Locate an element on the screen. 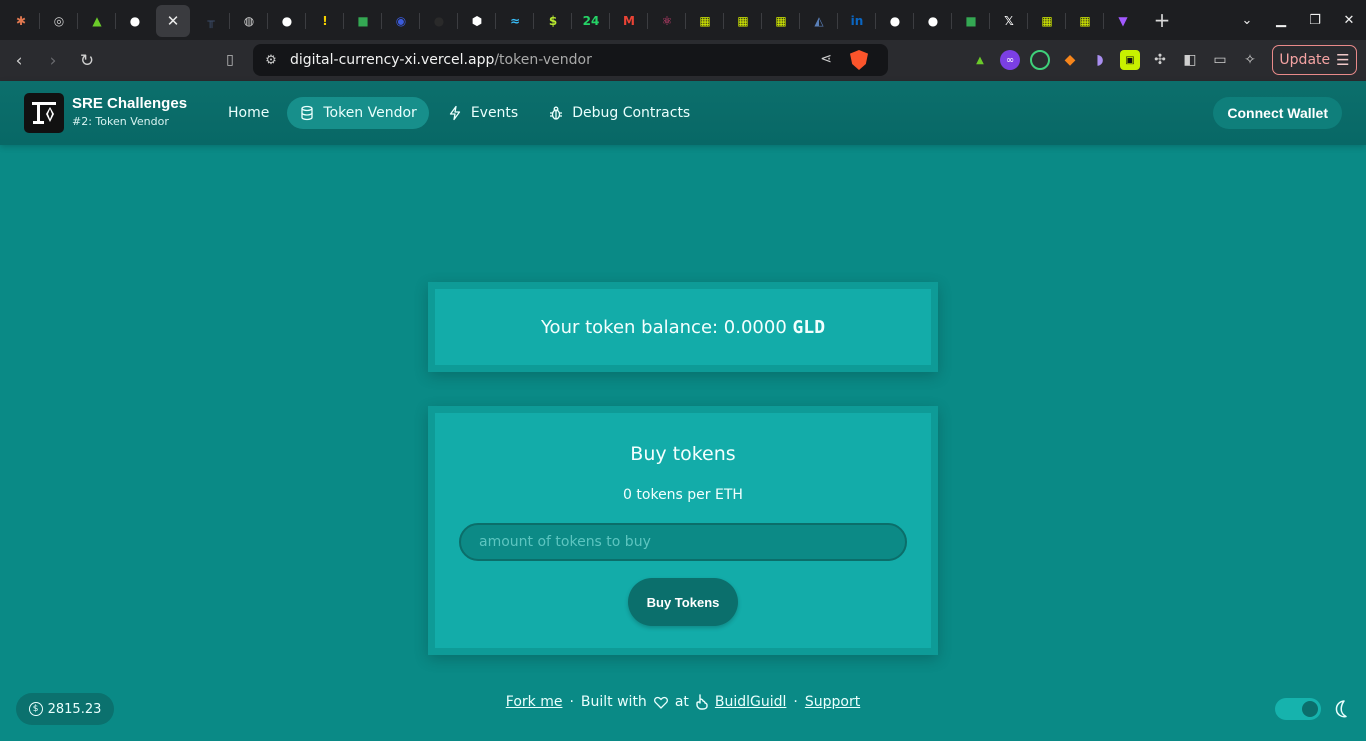 The height and width of the screenshot is (741, 1366). theme-toggle-knob is located at coordinates (1310, 709).